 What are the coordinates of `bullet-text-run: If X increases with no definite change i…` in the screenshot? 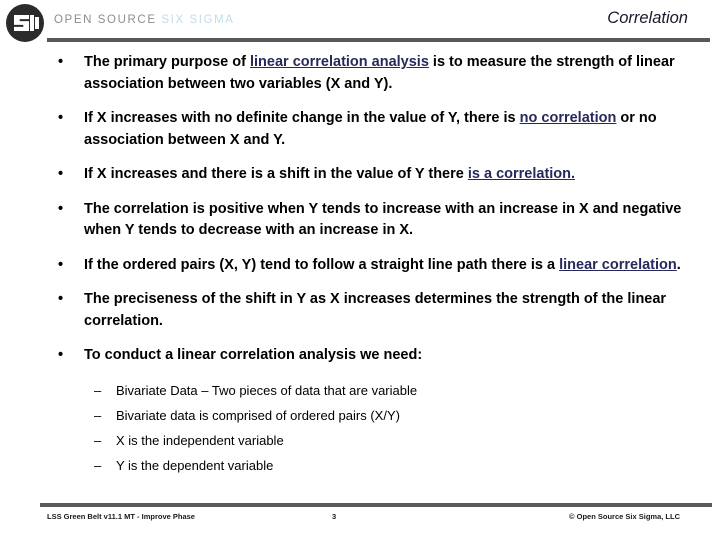 It's located at (302, 118).